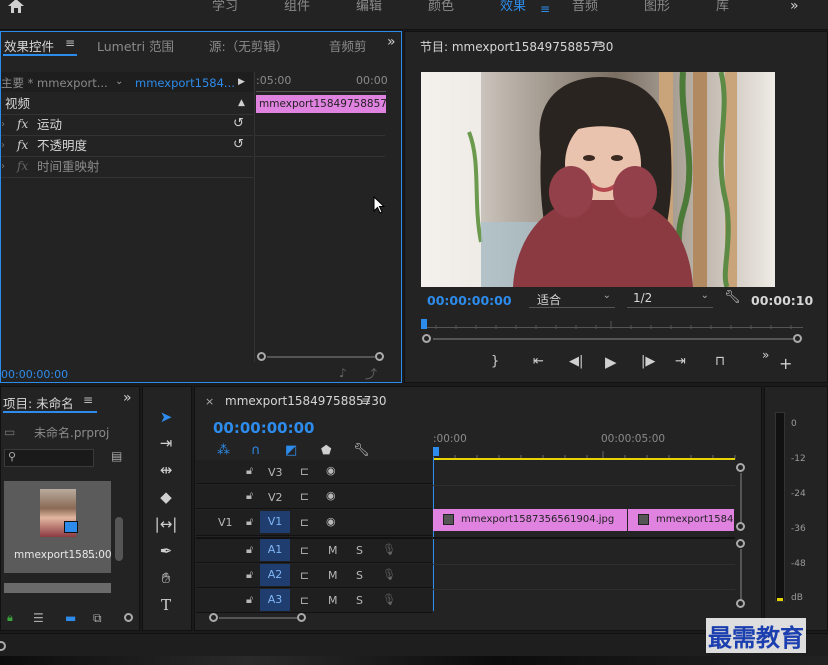 Image resolution: width=828 pixels, height=665 pixels. I want to click on tab-effect-controls: 效果控件, so click(29, 45).